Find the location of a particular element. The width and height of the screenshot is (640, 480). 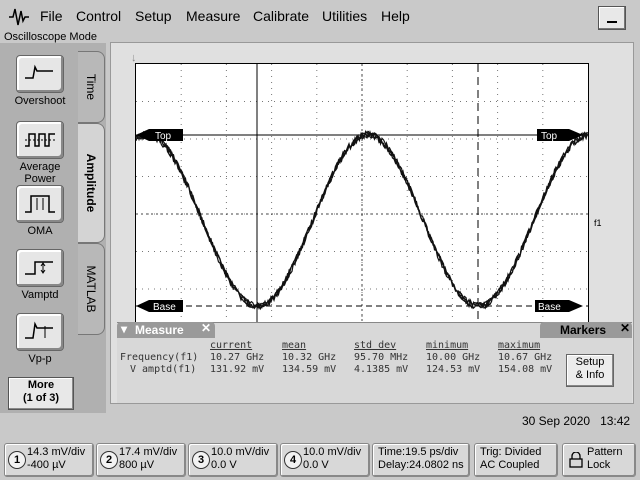

tool-overshoot: Overshoot is located at coordinates (40, 81).